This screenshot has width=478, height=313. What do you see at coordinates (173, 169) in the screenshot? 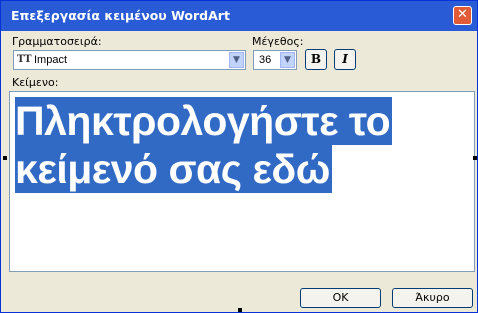
I see `text-line-2: κείμενό σας εδώ` at bounding box center [173, 169].